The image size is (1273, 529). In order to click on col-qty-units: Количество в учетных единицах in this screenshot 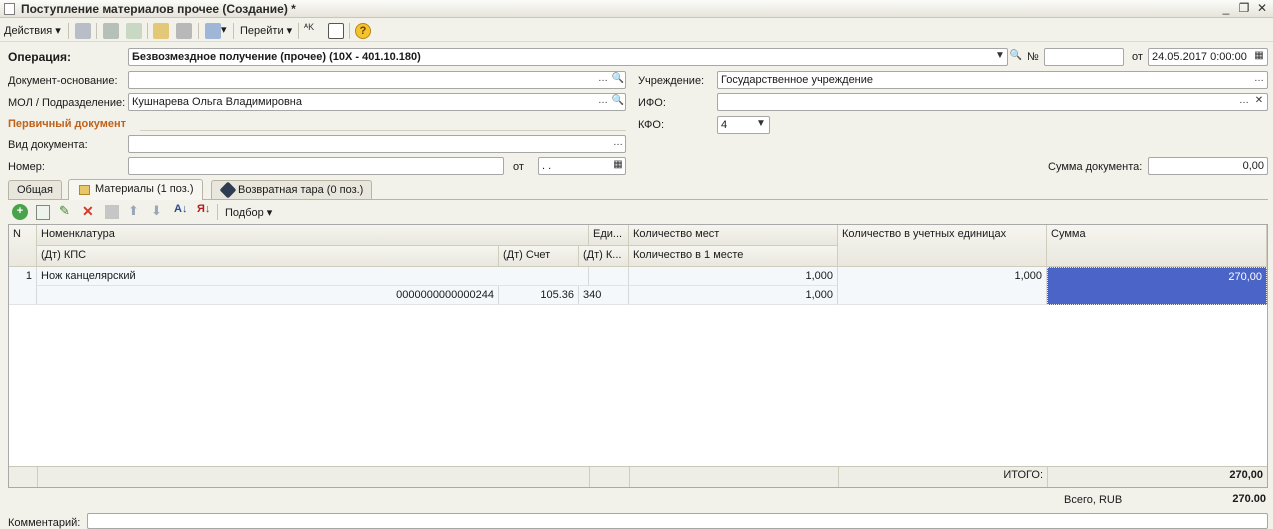, I will do `click(942, 246)`.